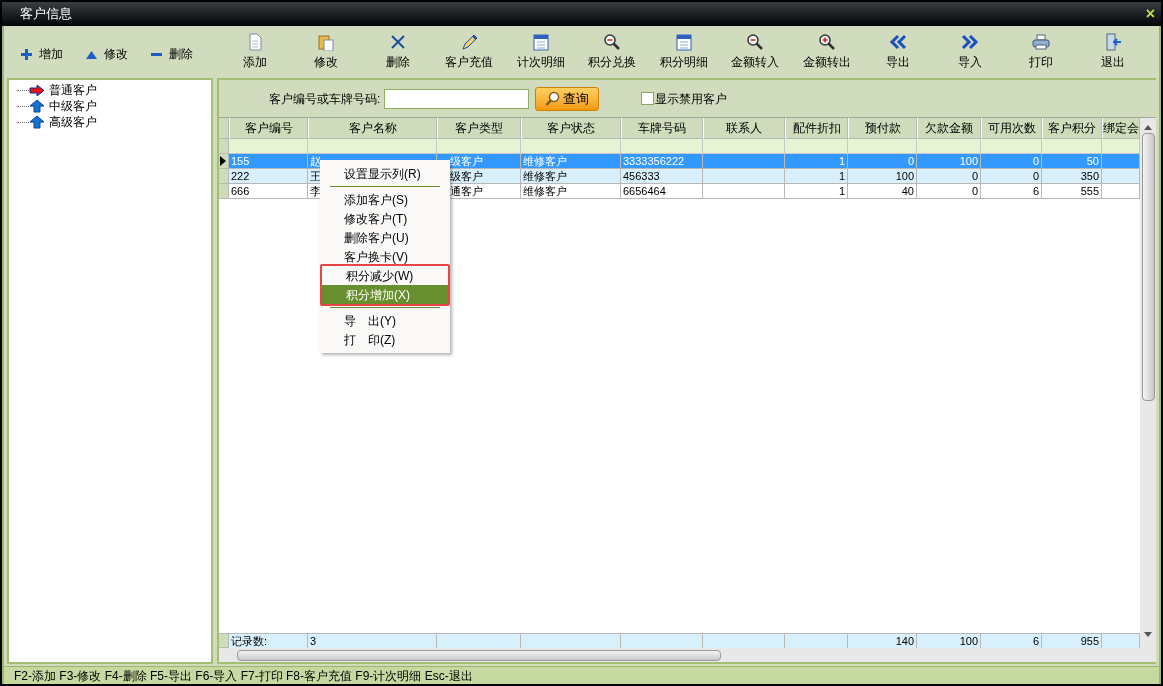  Describe the element at coordinates (1092, 161) in the screenshot. I see `table-cell-text: 50` at that location.